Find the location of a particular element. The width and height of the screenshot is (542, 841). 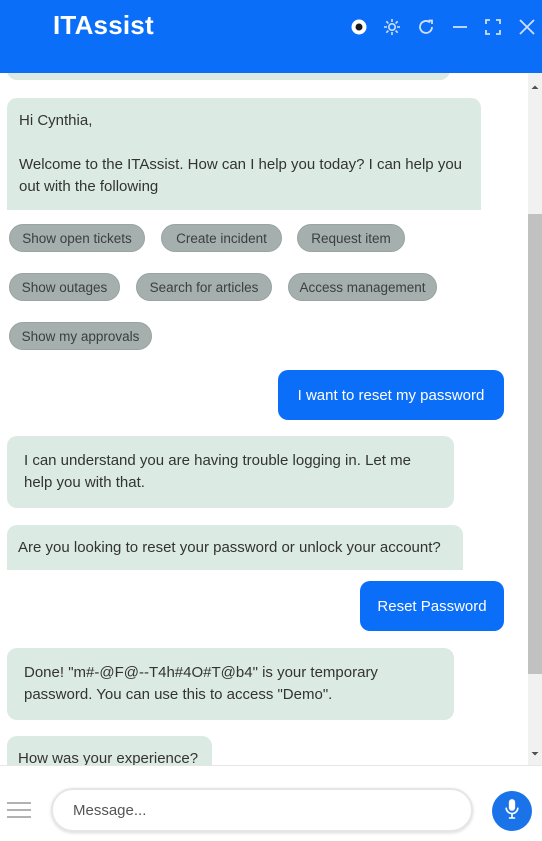

scroll-down-icon is located at coordinates (535, 754).